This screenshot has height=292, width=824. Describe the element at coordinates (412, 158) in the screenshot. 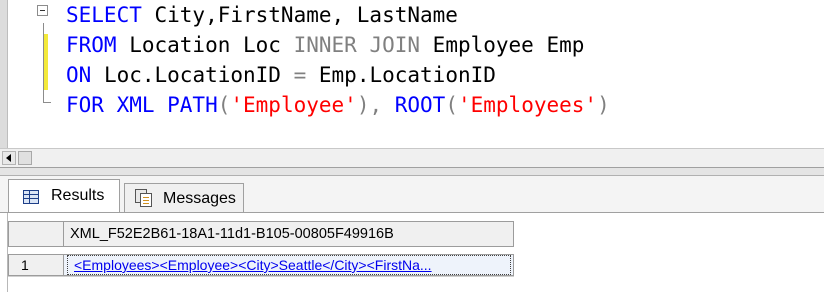

I see `horizontal-scrollbar` at that location.